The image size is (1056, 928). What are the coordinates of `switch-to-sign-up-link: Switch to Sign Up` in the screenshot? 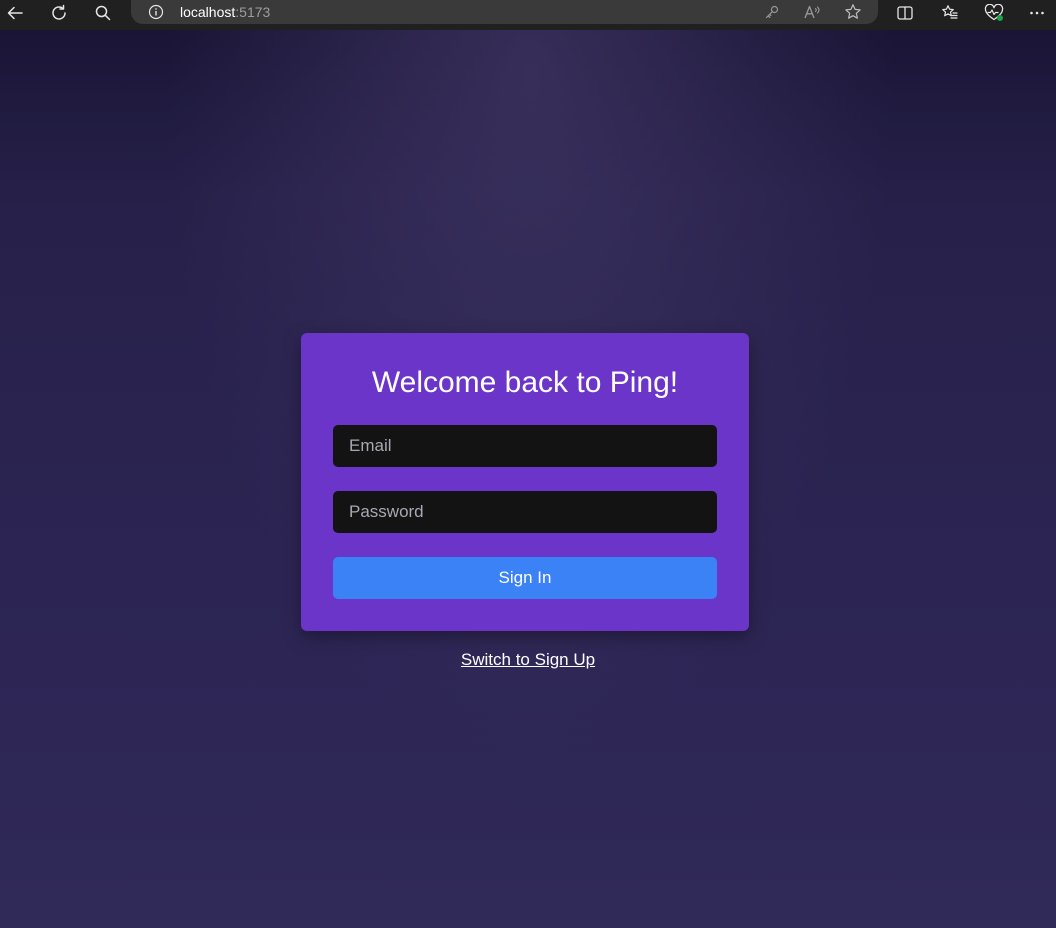 It's located at (528, 660).